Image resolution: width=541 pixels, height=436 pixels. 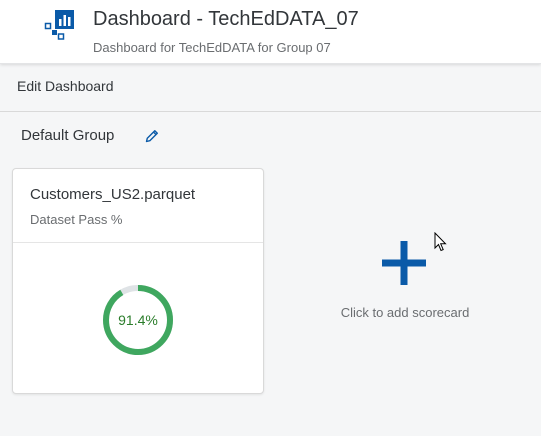 What do you see at coordinates (440, 242) in the screenshot?
I see `mouse-cursor-icon` at bounding box center [440, 242].